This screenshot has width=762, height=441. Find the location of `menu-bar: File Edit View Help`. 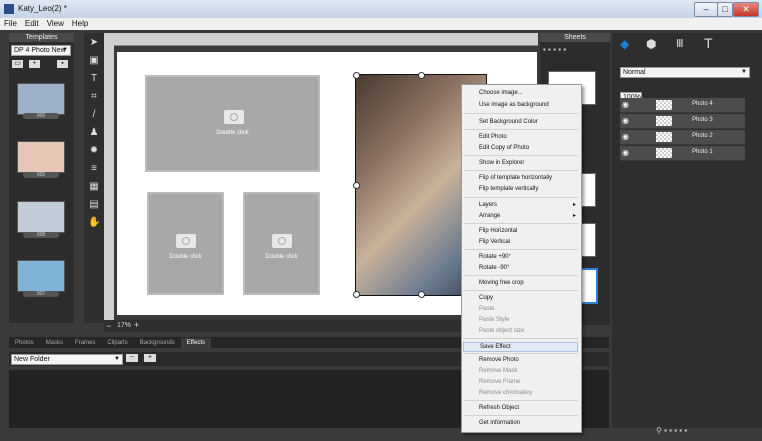

menu-bar: File Edit View Help is located at coordinates (381, 24).